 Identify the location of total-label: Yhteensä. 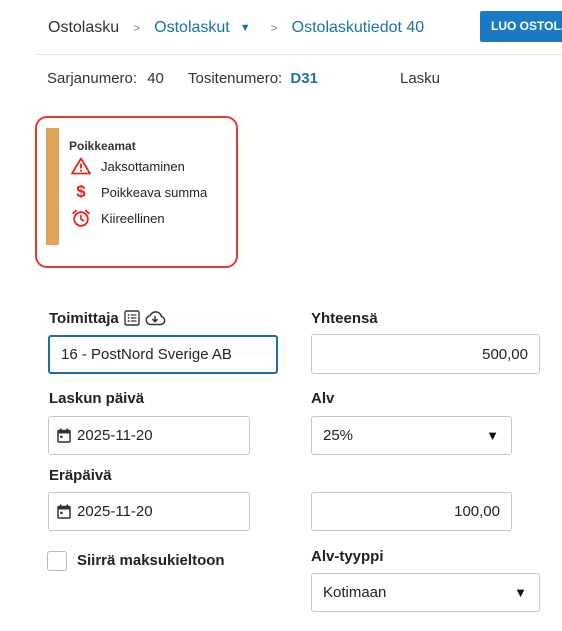
(344, 318).